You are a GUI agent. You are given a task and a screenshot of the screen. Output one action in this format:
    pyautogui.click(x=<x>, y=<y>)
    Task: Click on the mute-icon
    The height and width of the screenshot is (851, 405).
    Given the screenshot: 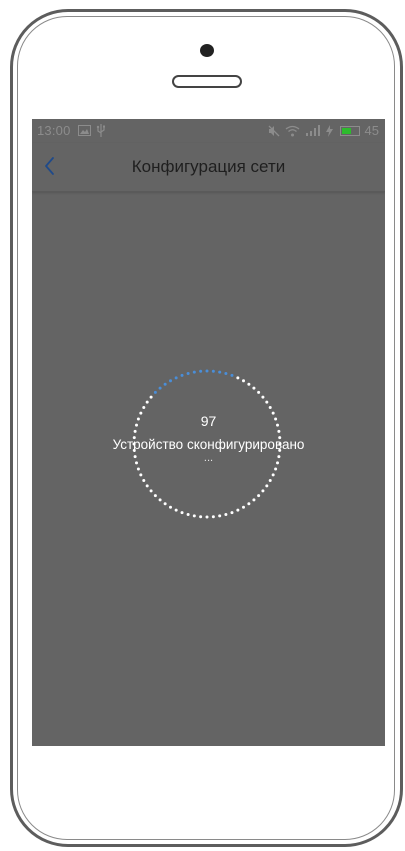 What is the action you would take?
    pyautogui.click(x=273, y=130)
    